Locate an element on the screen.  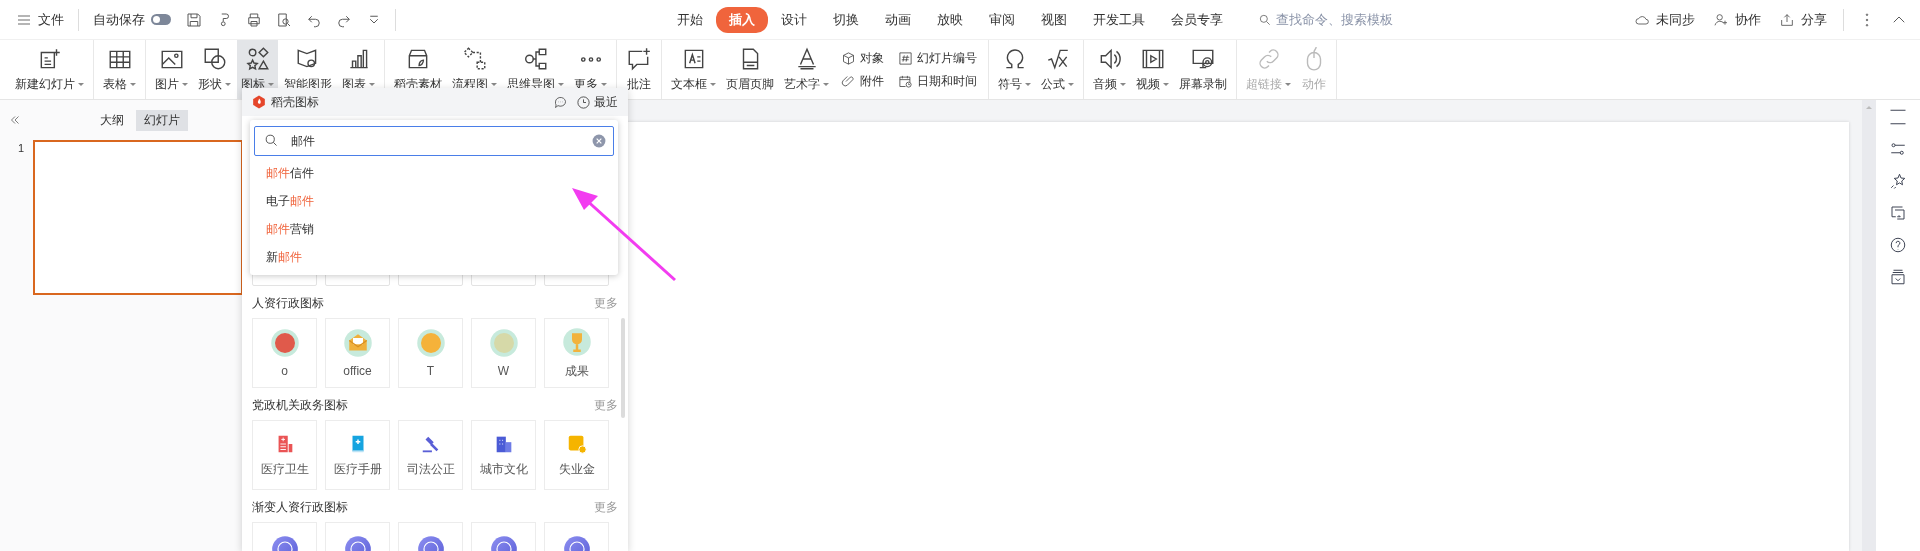
clock-icon is located at coordinates (583, 102).